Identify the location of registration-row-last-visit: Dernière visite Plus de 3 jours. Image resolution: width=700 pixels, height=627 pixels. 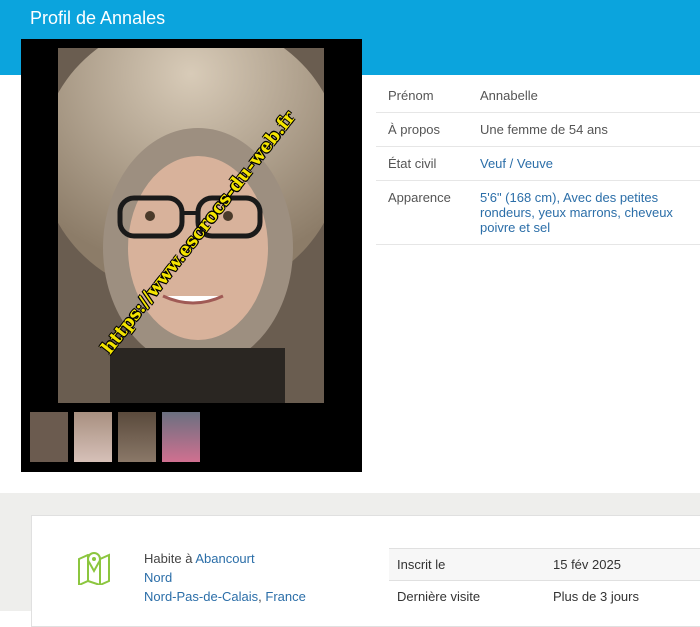
(544, 596).